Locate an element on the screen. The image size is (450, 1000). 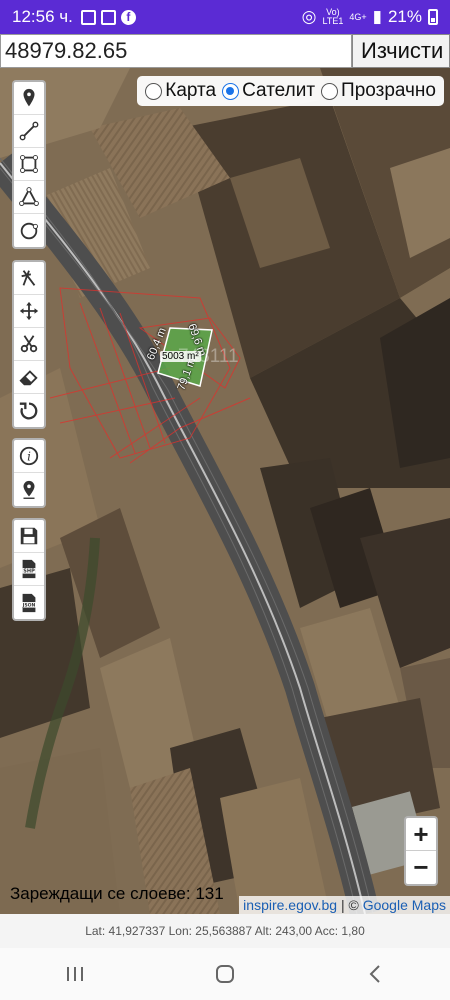
recent-apps-button is located at coordinates (75, 974).